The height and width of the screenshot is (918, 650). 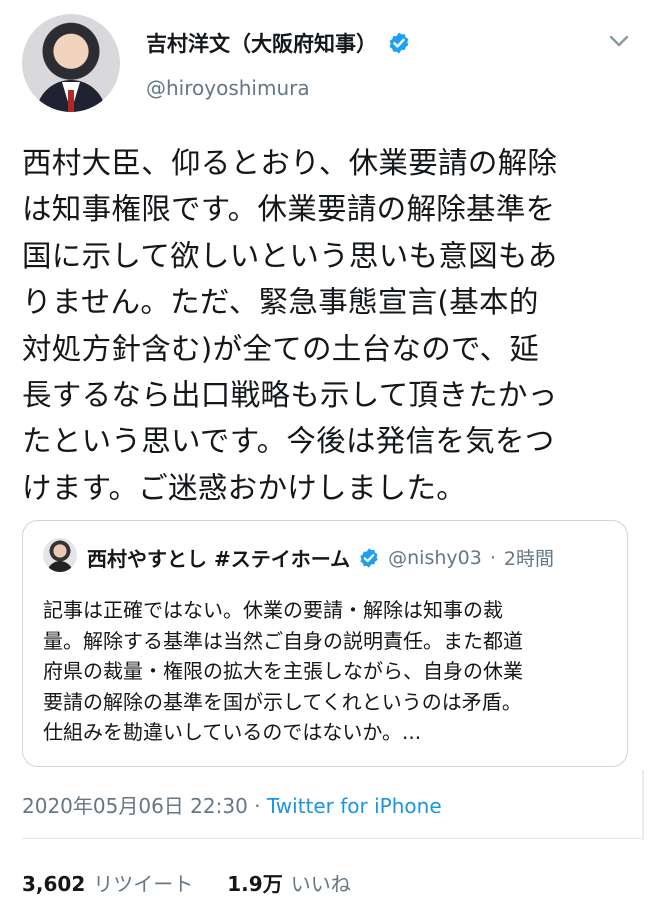 What do you see at coordinates (71, 63) in the screenshot?
I see `author-avatar` at bounding box center [71, 63].